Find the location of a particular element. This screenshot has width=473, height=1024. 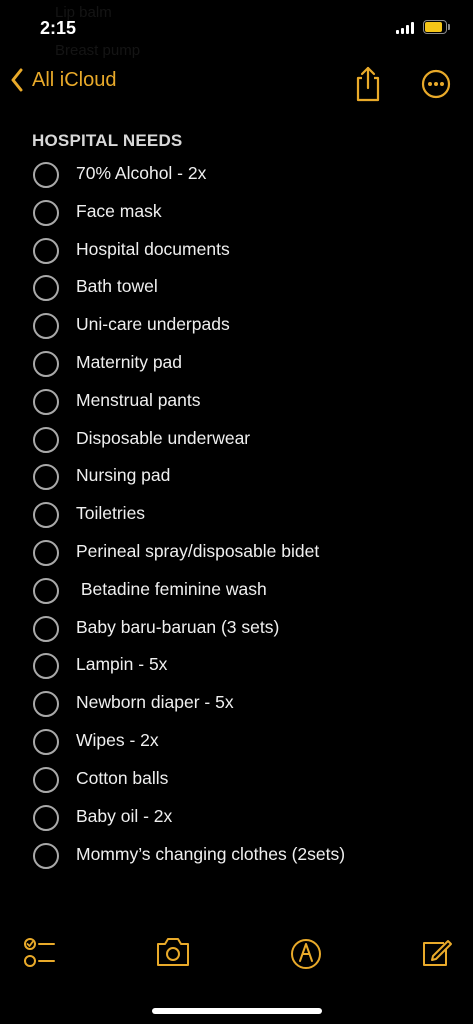

back-button: All iCloud is located at coordinates (63, 80).